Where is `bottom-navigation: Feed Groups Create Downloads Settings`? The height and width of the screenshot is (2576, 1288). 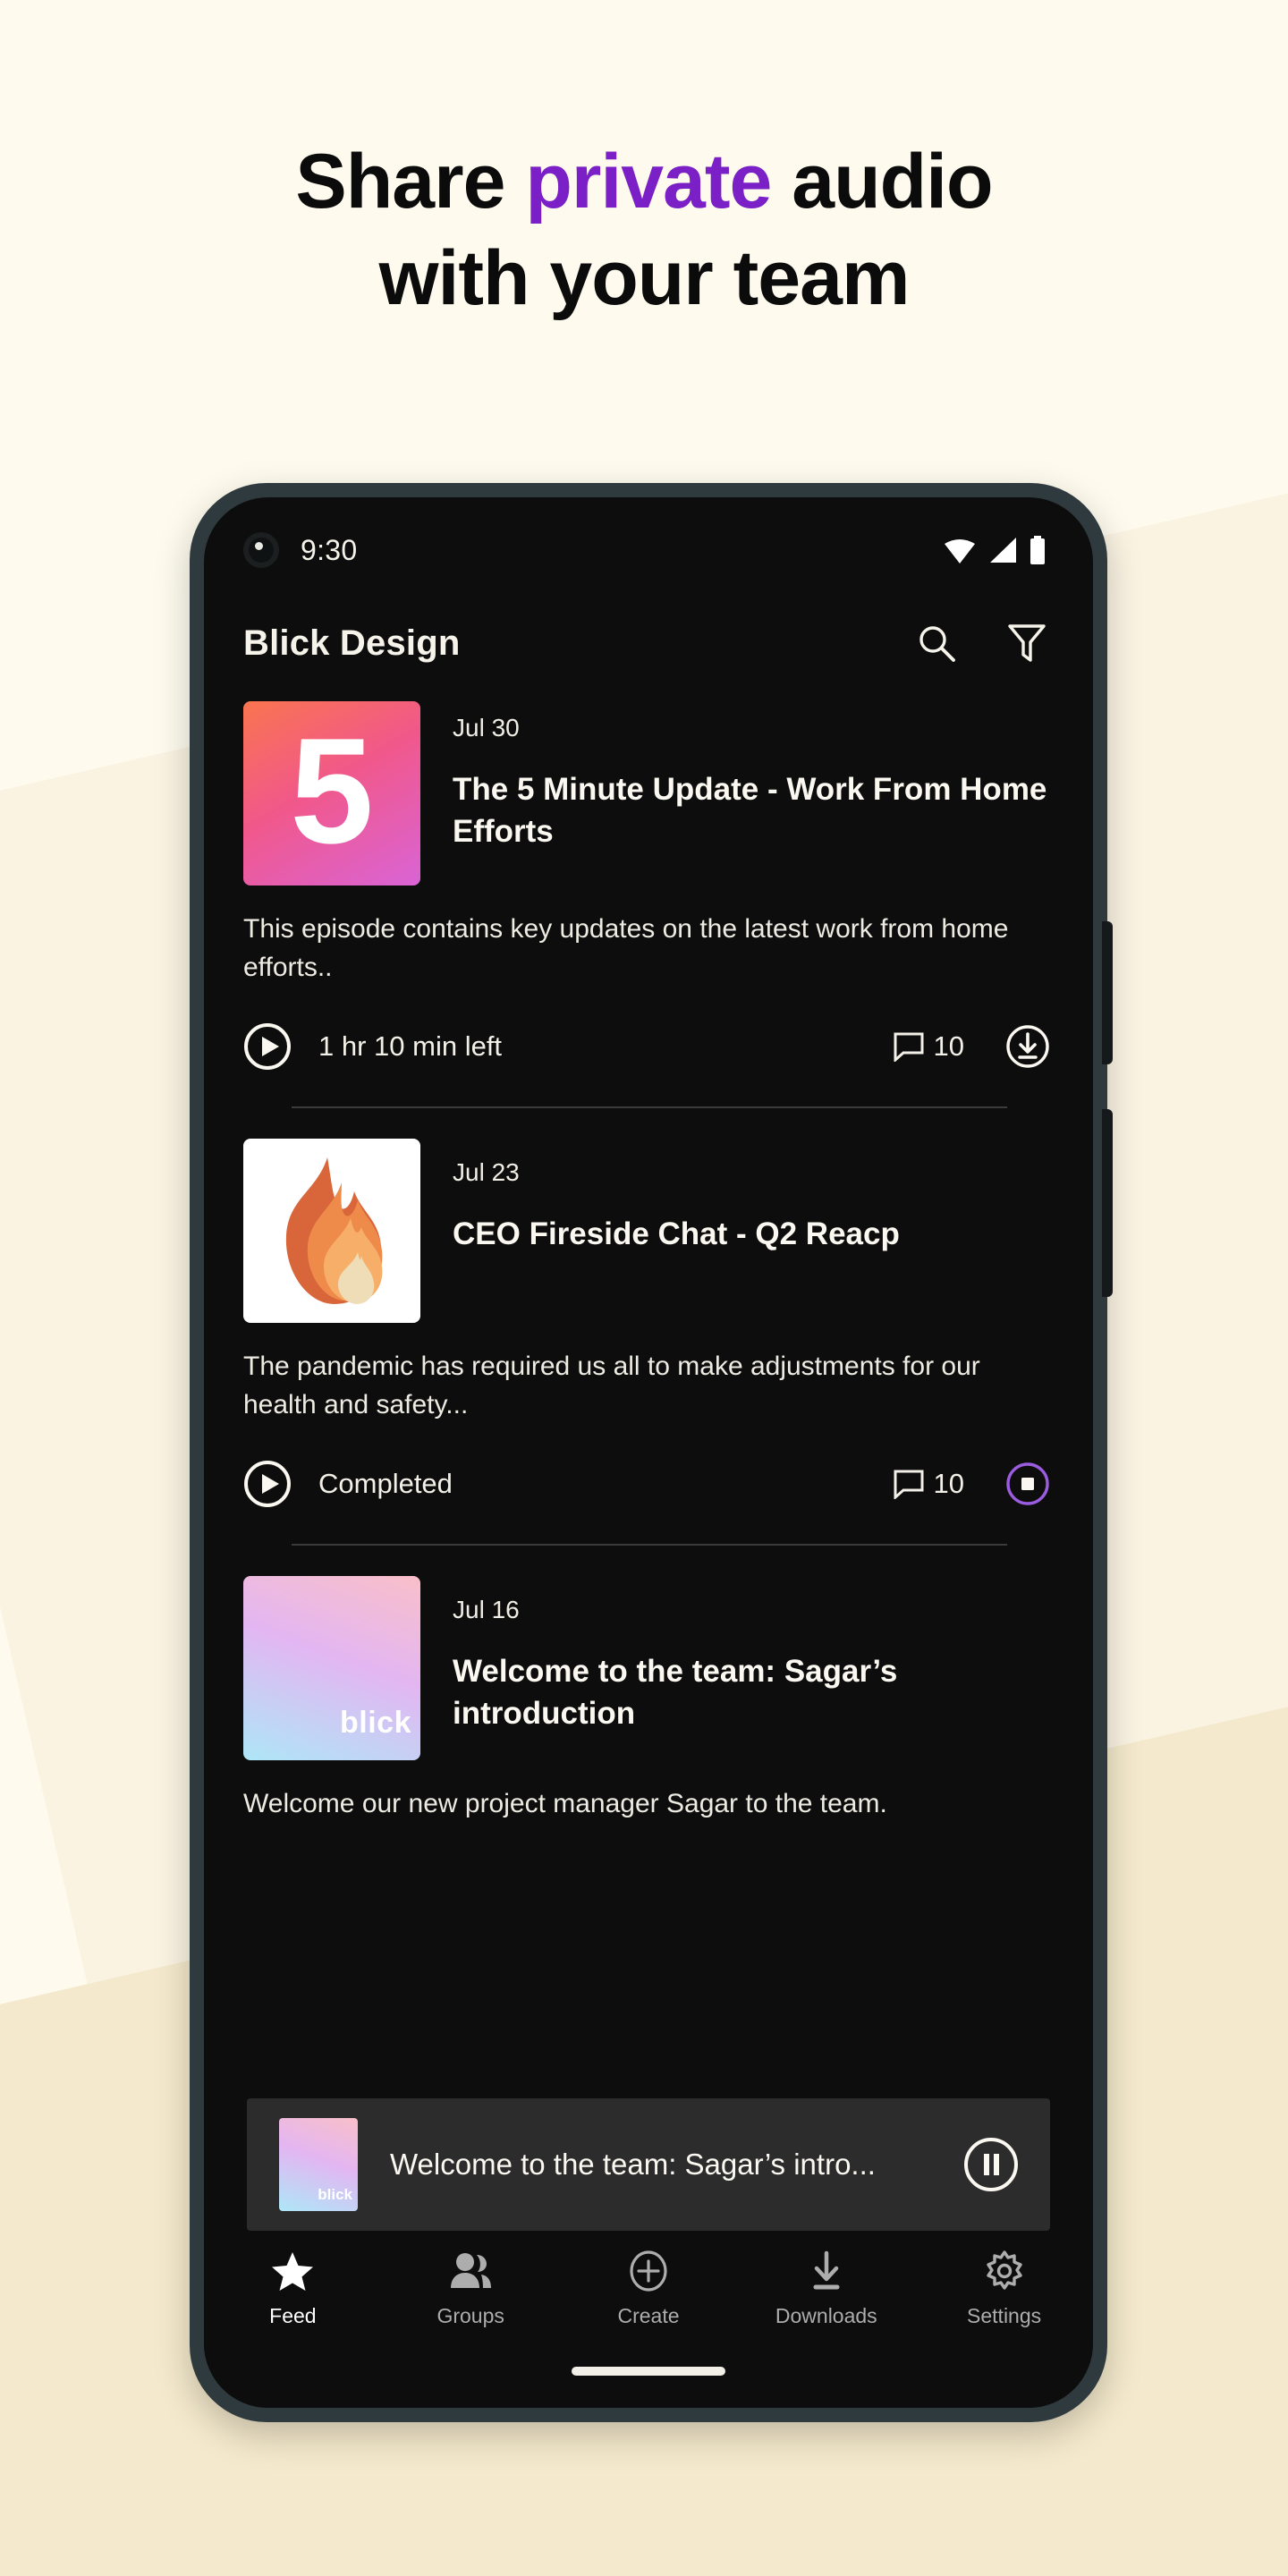 bottom-navigation: Feed Groups Create Downloads Settings is located at coordinates (648, 2320).